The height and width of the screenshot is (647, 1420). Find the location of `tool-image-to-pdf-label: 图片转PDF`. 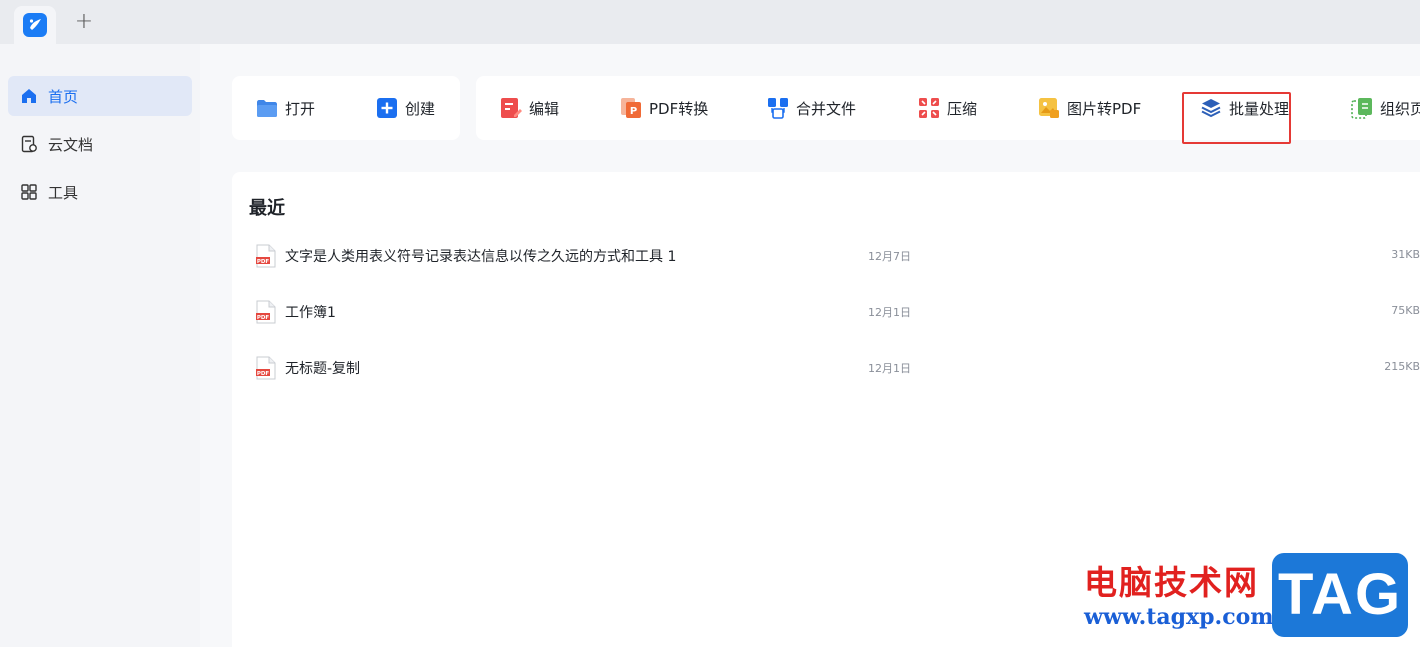

tool-image-to-pdf-label: 图片转PDF is located at coordinates (1104, 108).